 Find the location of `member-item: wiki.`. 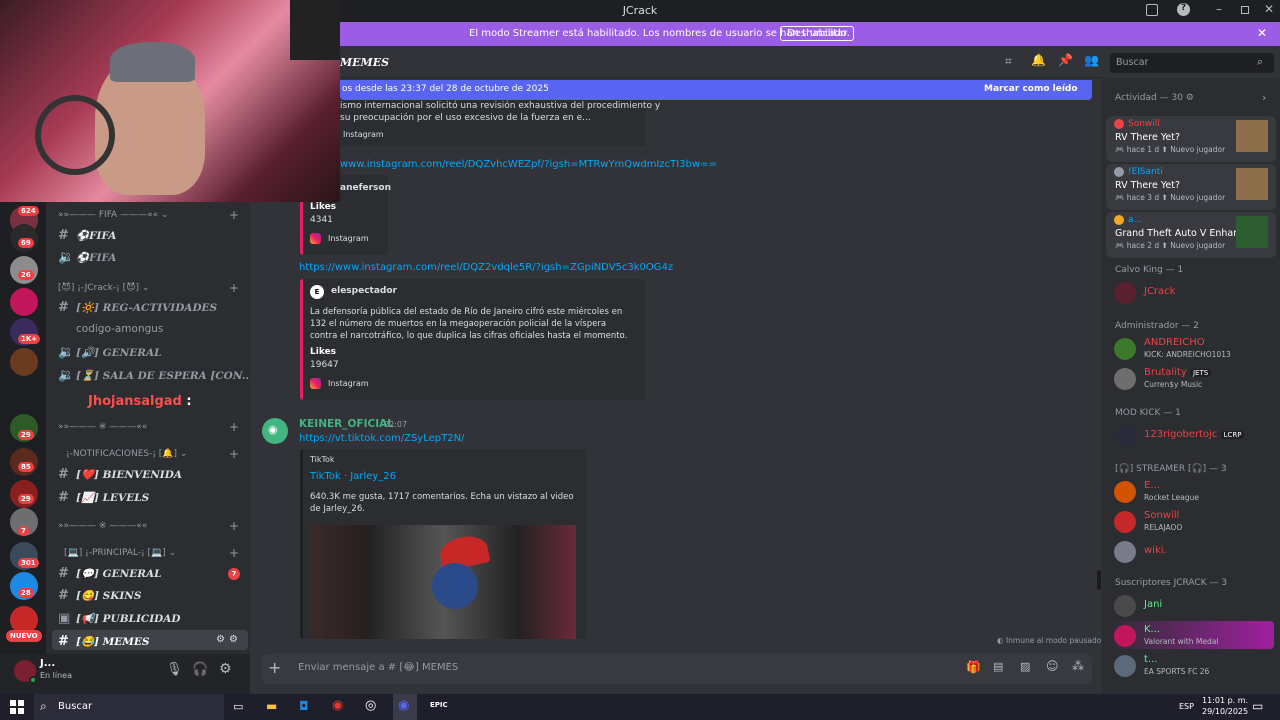

member-item: wiki. is located at coordinates (1194, 552).